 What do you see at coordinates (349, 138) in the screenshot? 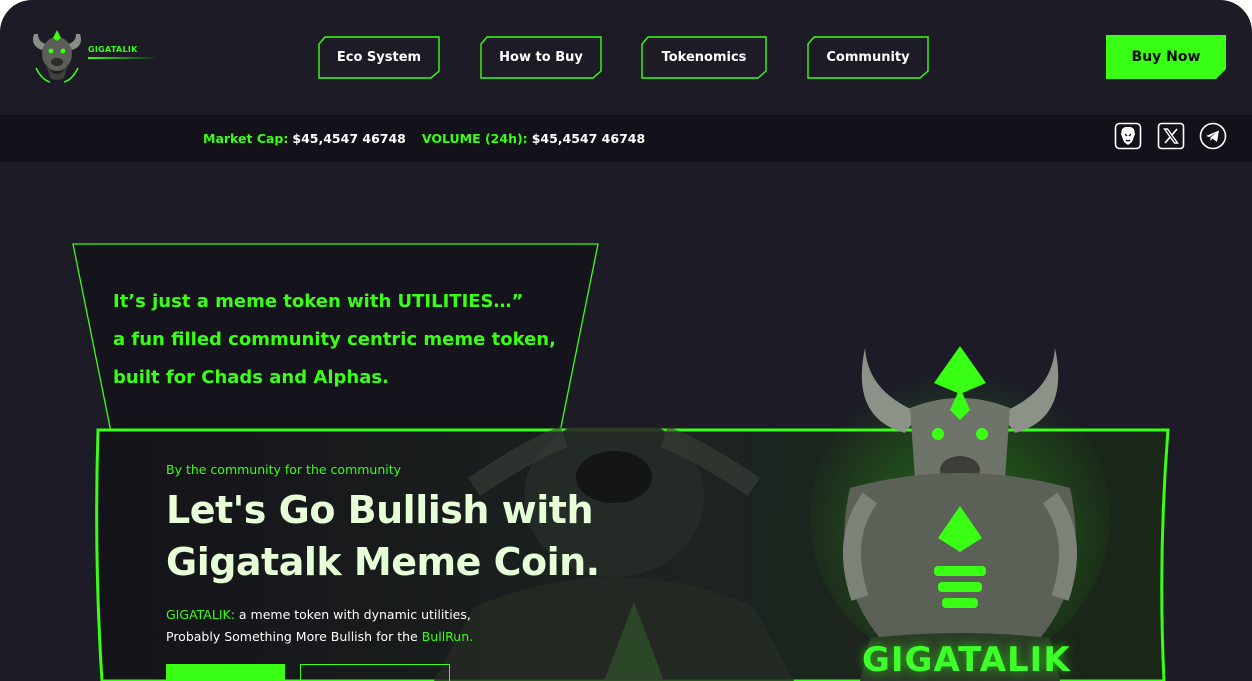
I see `market-cap-value: $45,4547 46748` at bounding box center [349, 138].